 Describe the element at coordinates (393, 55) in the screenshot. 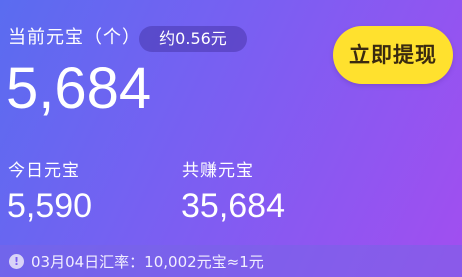

I see `withdraw-button: 立即提现` at that location.